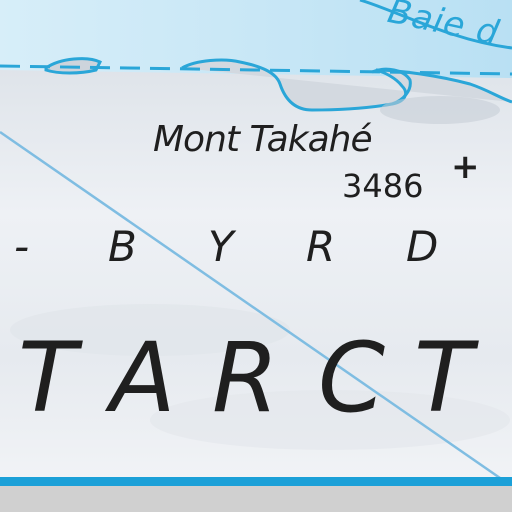 This screenshot has height=512, width=512. Describe the element at coordinates (443, 378) in the screenshot. I see `continent-letter-t2: T` at that location.